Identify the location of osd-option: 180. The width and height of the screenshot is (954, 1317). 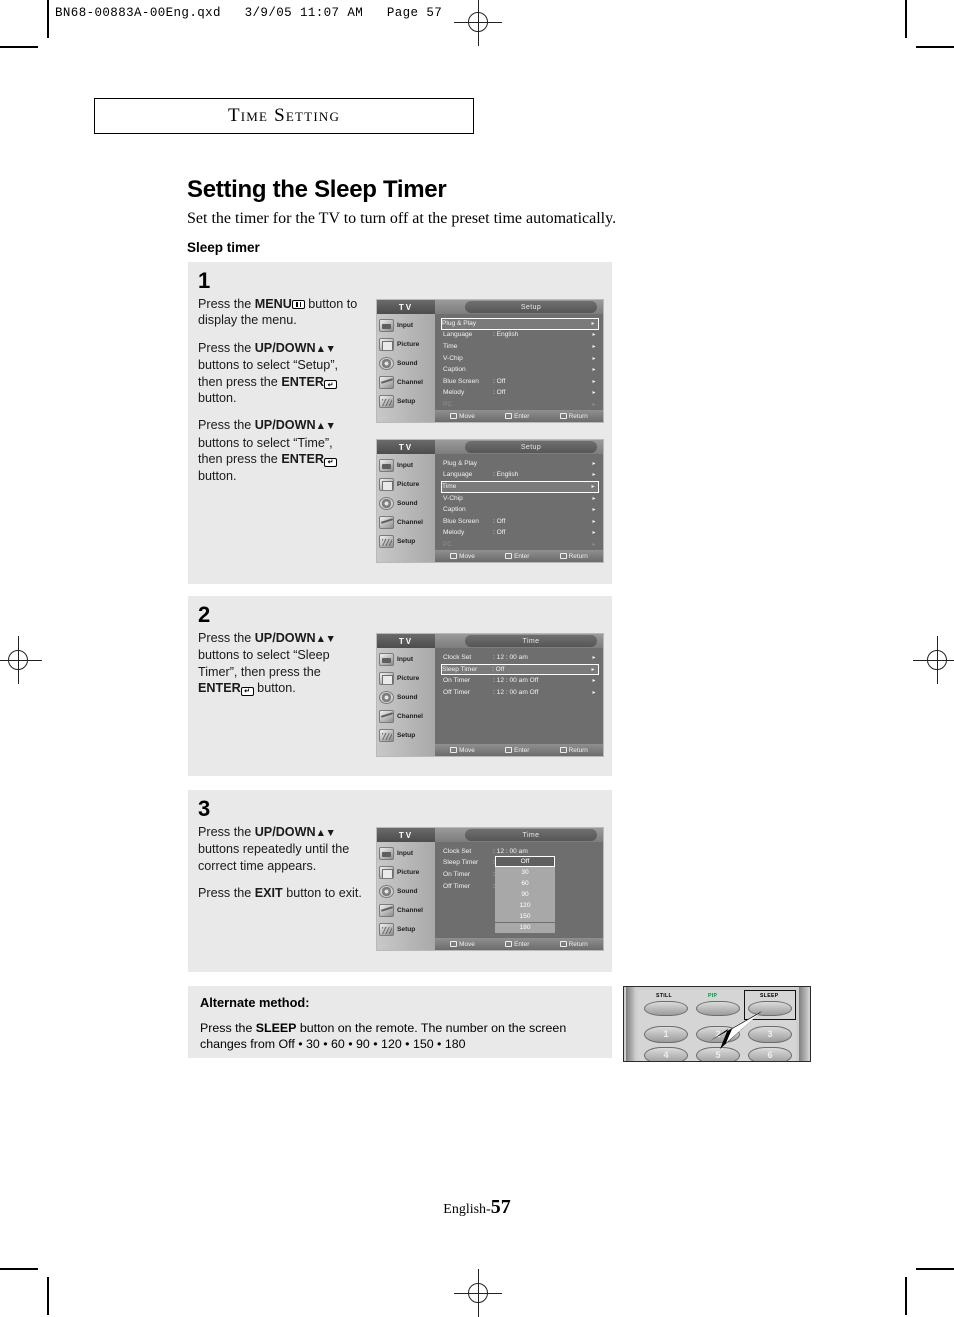
(525, 928).